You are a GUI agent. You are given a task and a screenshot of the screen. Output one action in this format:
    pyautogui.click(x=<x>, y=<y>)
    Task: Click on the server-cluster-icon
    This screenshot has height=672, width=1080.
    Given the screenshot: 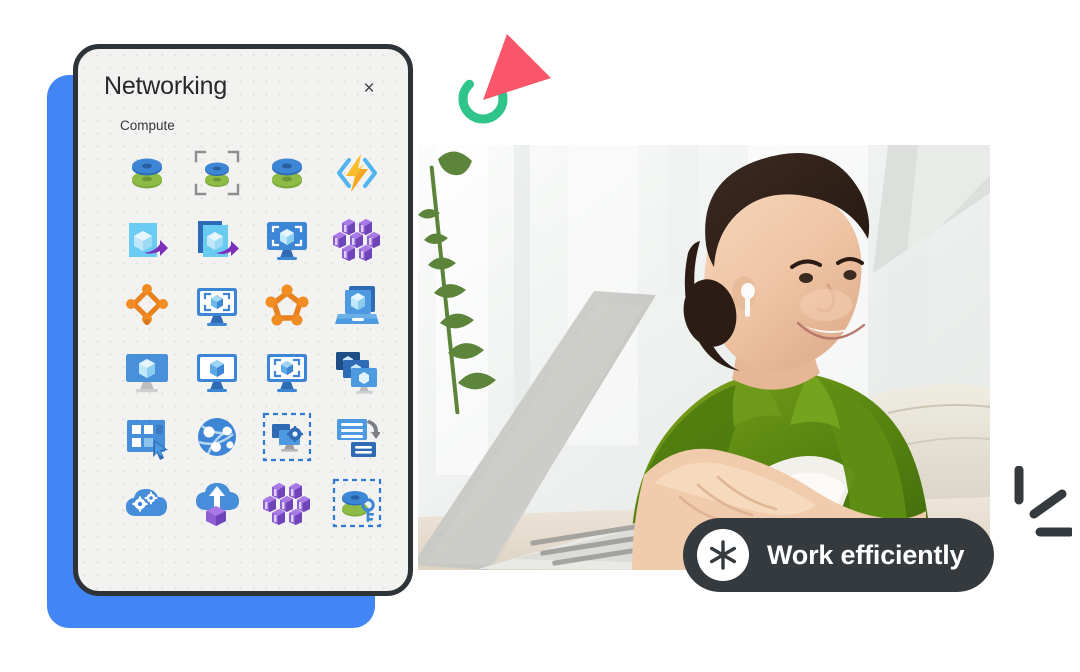 What is the action you would take?
    pyautogui.click(x=357, y=238)
    